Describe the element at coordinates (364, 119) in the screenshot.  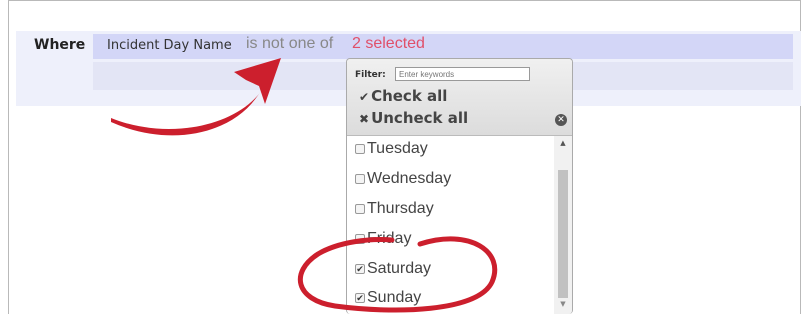
I see `x-icon: ✖` at that location.